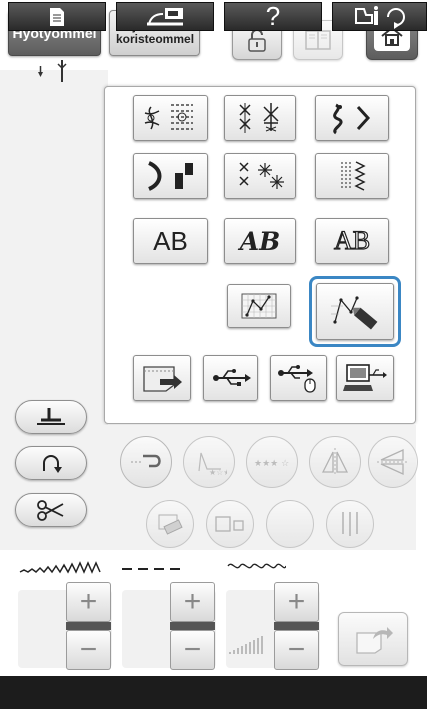 The height and width of the screenshot is (709, 427). Describe the element at coordinates (213, 692) in the screenshot. I see `status-bar` at that location.